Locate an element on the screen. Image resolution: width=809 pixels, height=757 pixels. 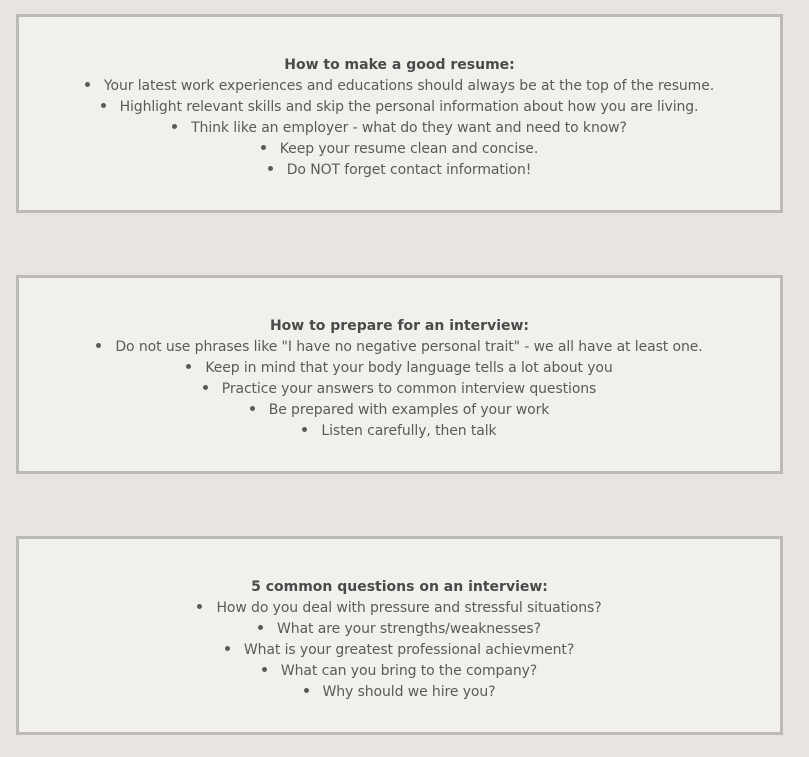
list-item: Listen carefully, then talk is located at coordinates (399, 431).